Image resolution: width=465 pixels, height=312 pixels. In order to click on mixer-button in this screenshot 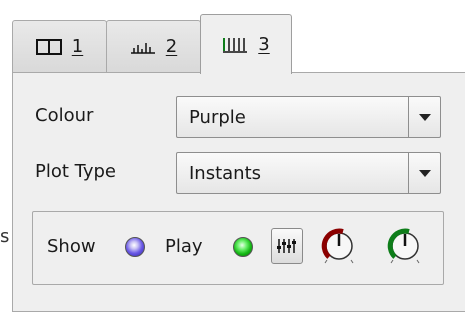, I will do `click(287, 246)`.